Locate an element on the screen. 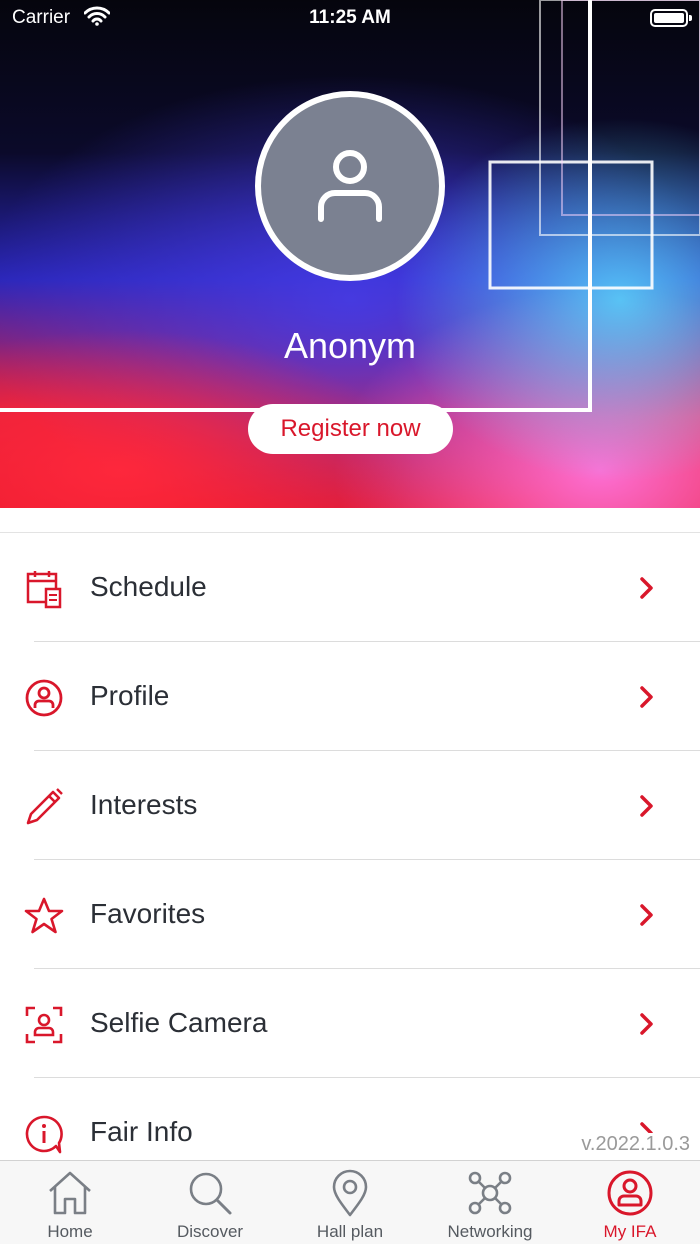 The height and width of the screenshot is (1244, 700). menu-item-interests: Interests is located at coordinates (350, 805).